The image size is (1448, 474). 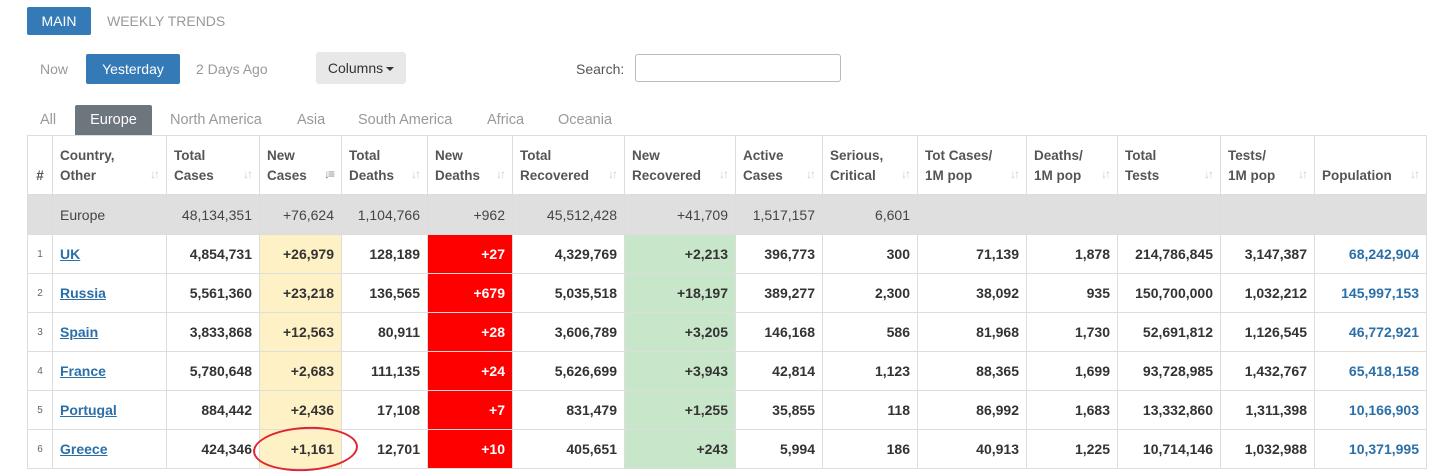 I want to click on header-deaths-per-1m: Deaths/1M pop ↓↑, so click(x=1072, y=165).